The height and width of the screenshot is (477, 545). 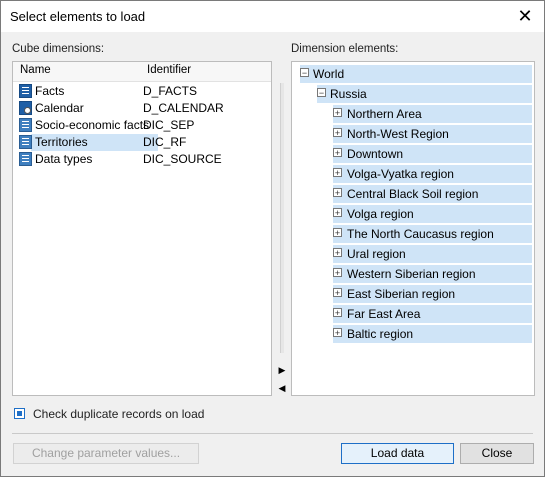 What do you see at coordinates (413, 194) in the screenshot?
I see `tree-node-label: Central Black Soil region` at bounding box center [413, 194].